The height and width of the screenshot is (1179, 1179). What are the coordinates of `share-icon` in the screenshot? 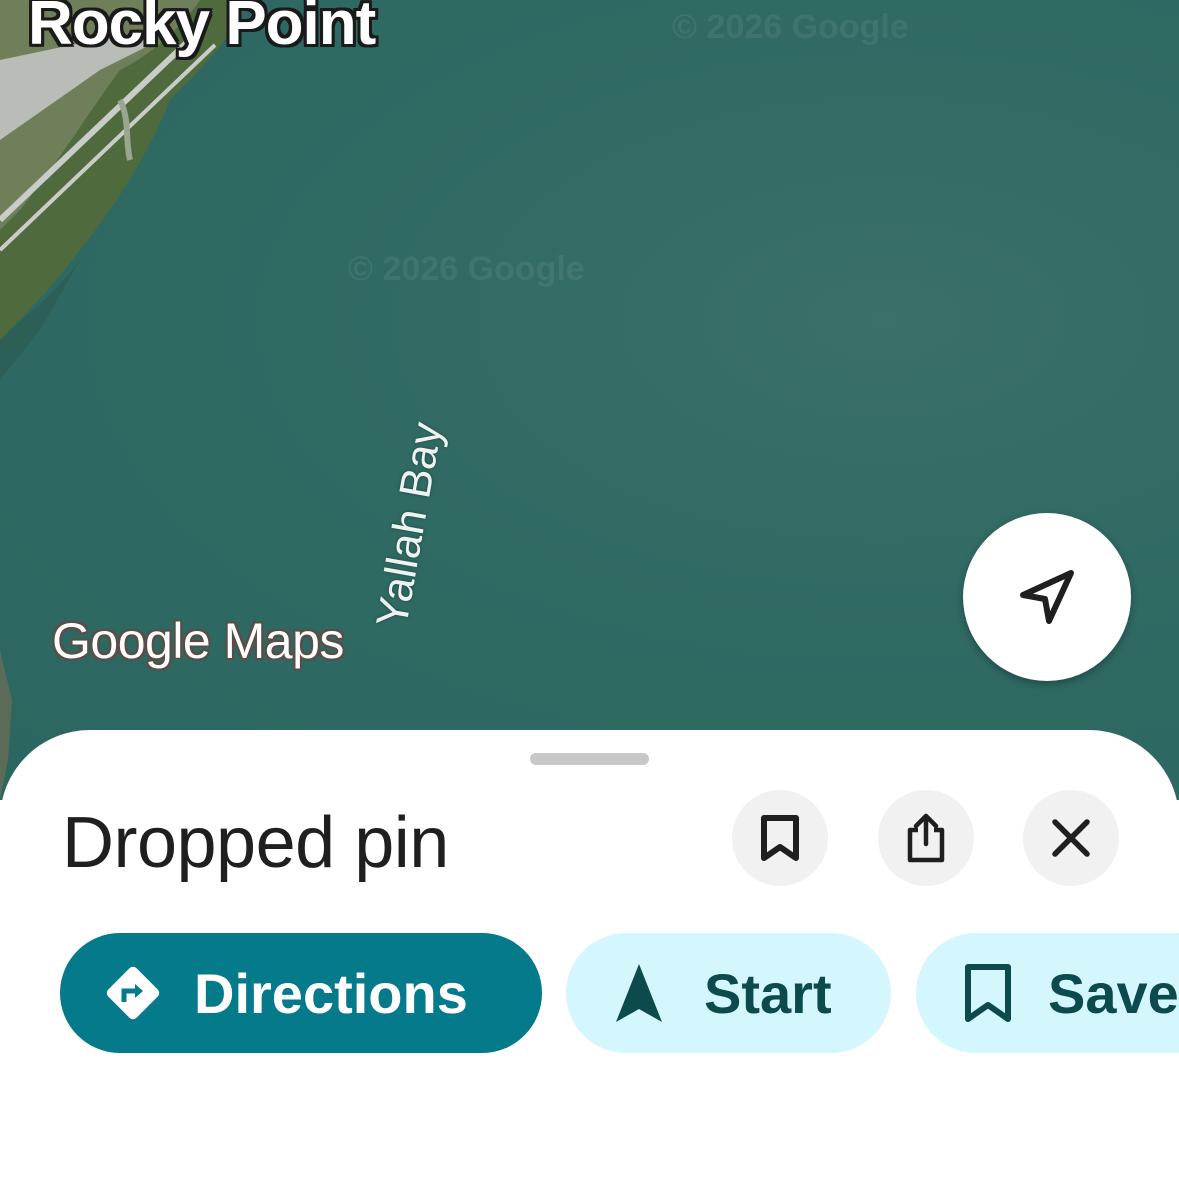 It's located at (926, 838).